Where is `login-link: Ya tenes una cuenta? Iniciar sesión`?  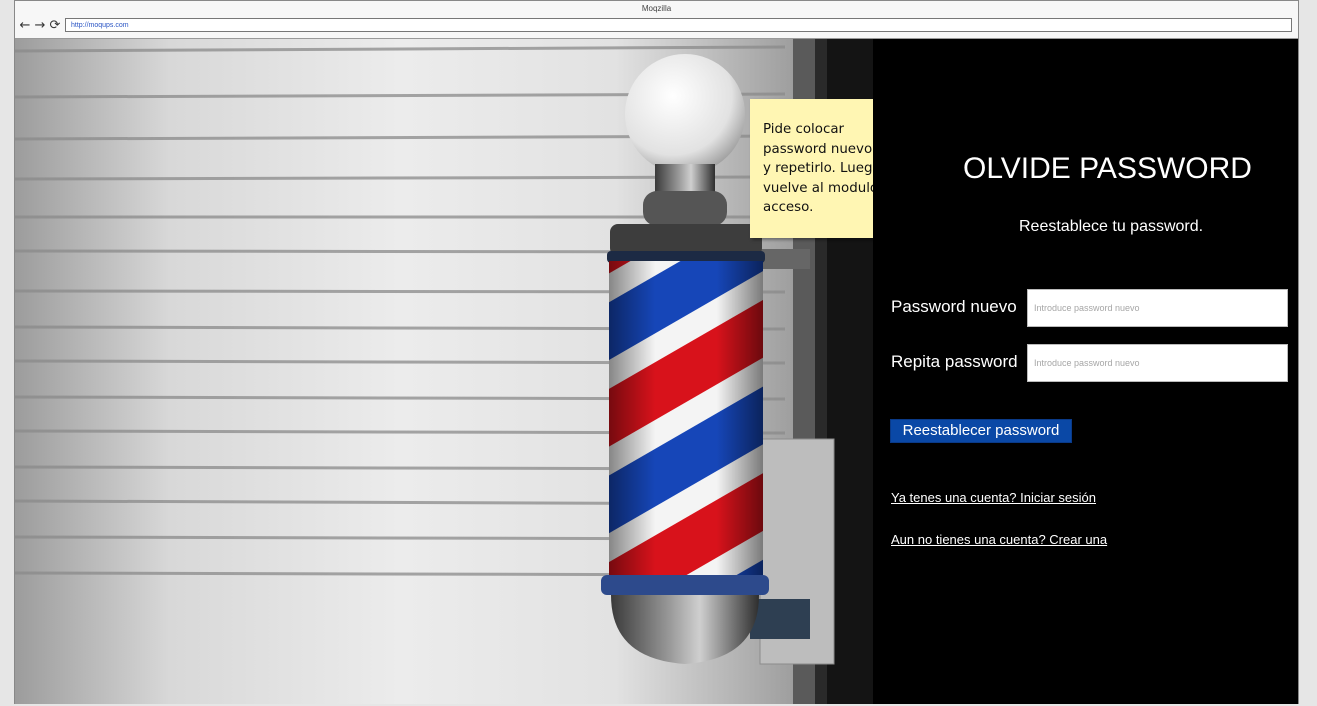
login-link: Ya tenes una cuenta? Iniciar sesión is located at coordinates (993, 497).